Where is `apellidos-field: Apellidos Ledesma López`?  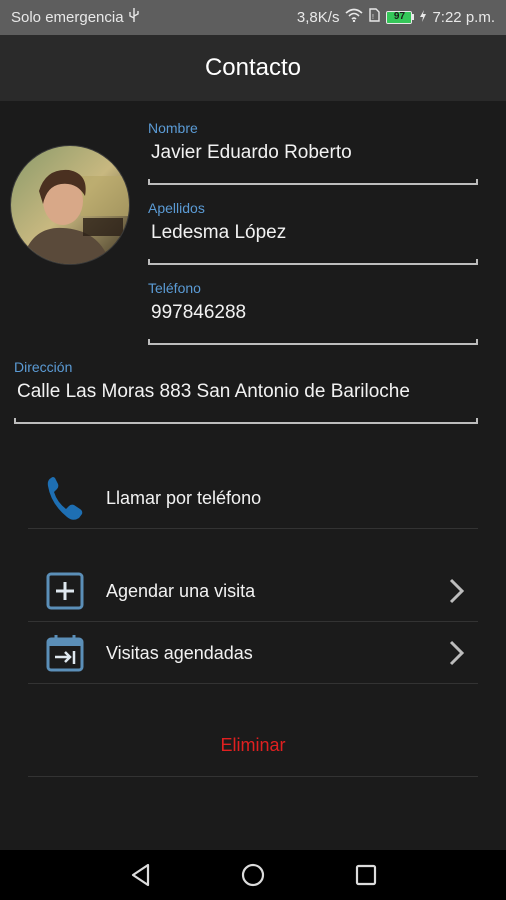 apellidos-field: Apellidos Ledesma López is located at coordinates (313, 232).